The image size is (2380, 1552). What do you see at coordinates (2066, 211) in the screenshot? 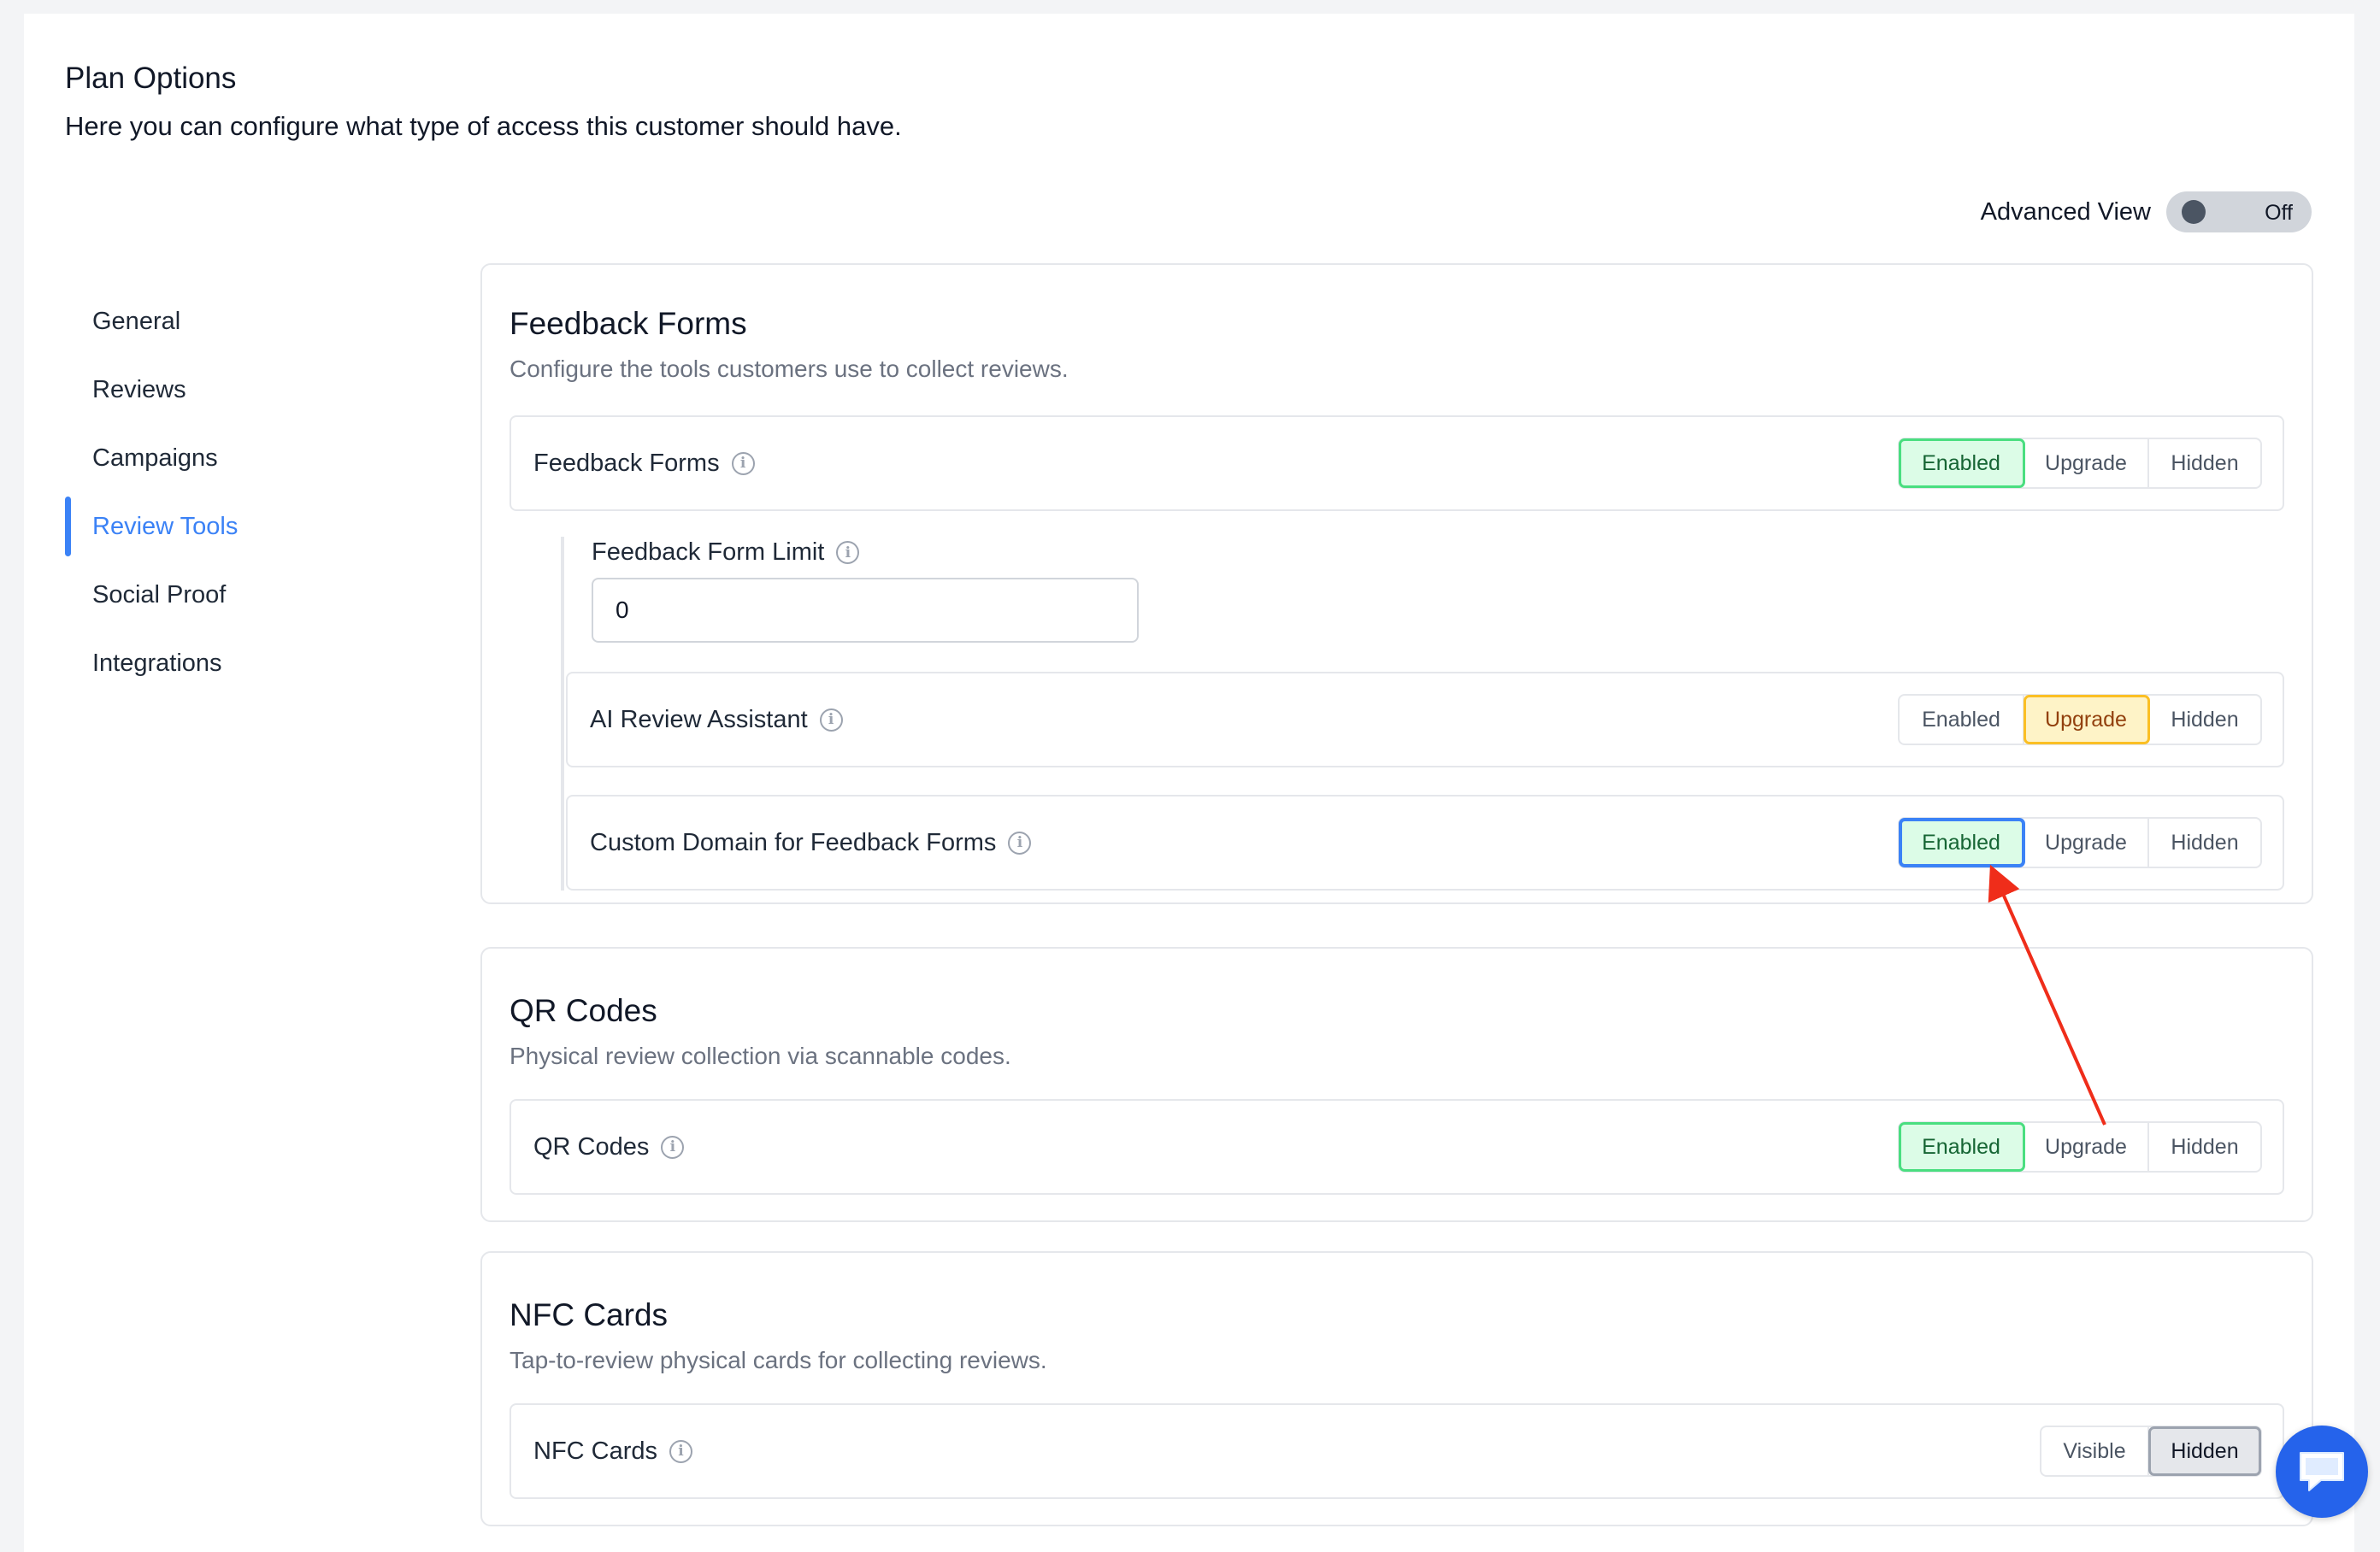
I see `advanced-view-label: Advanced View` at bounding box center [2066, 211].